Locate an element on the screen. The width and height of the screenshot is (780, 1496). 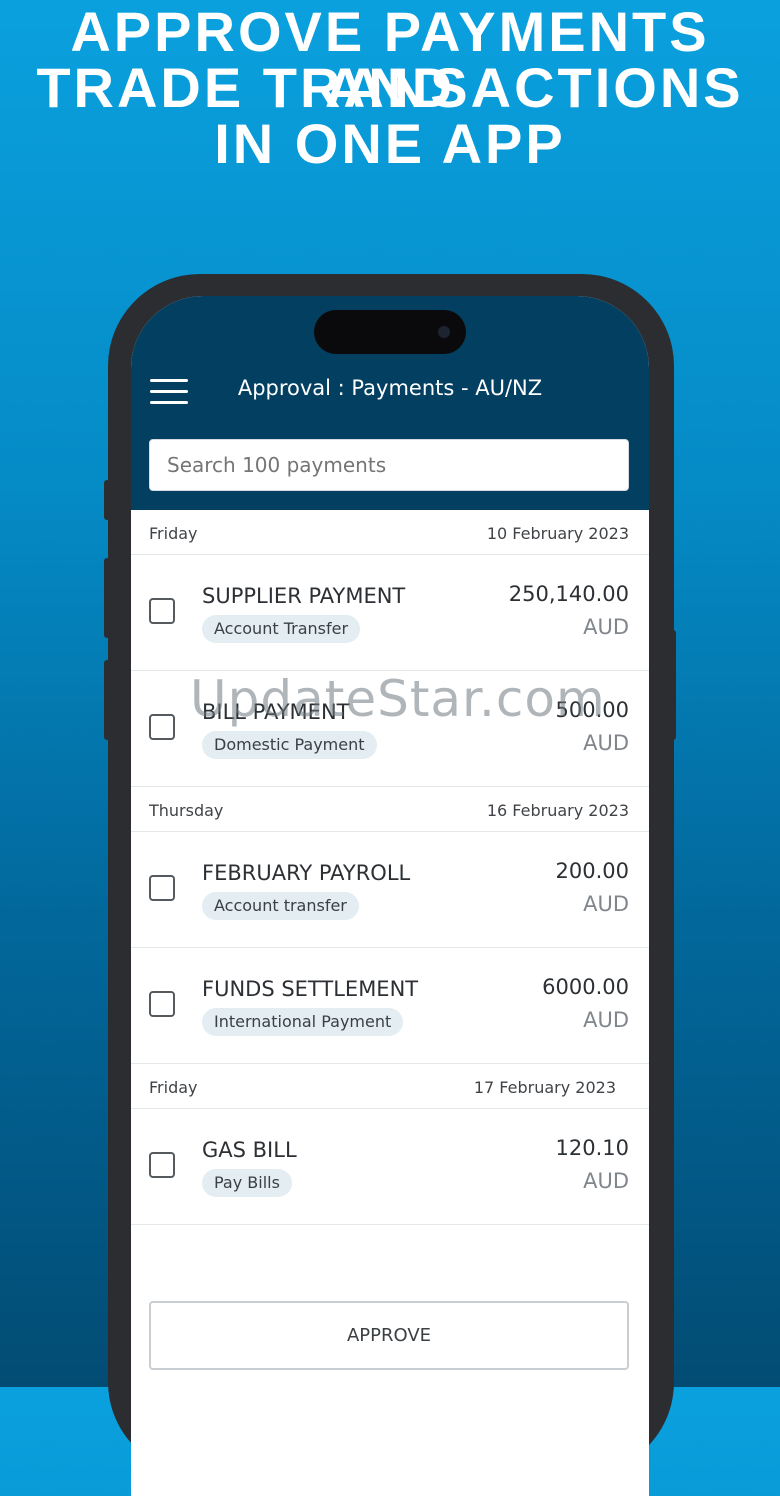
payment-type-badge: Account transfer is located at coordinates (280, 906).